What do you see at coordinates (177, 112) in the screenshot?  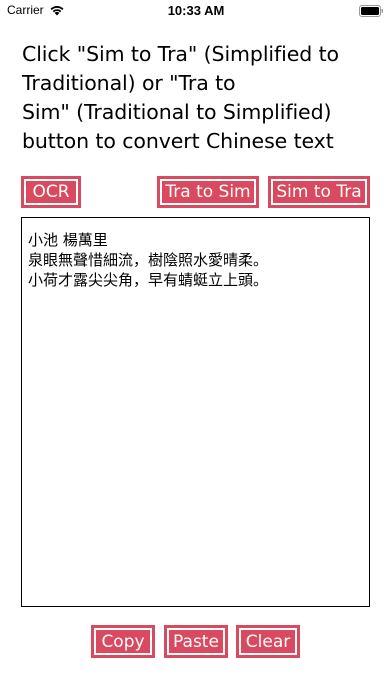 I see `instructions-line: Sim" (Traditional to Simplified)` at bounding box center [177, 112].